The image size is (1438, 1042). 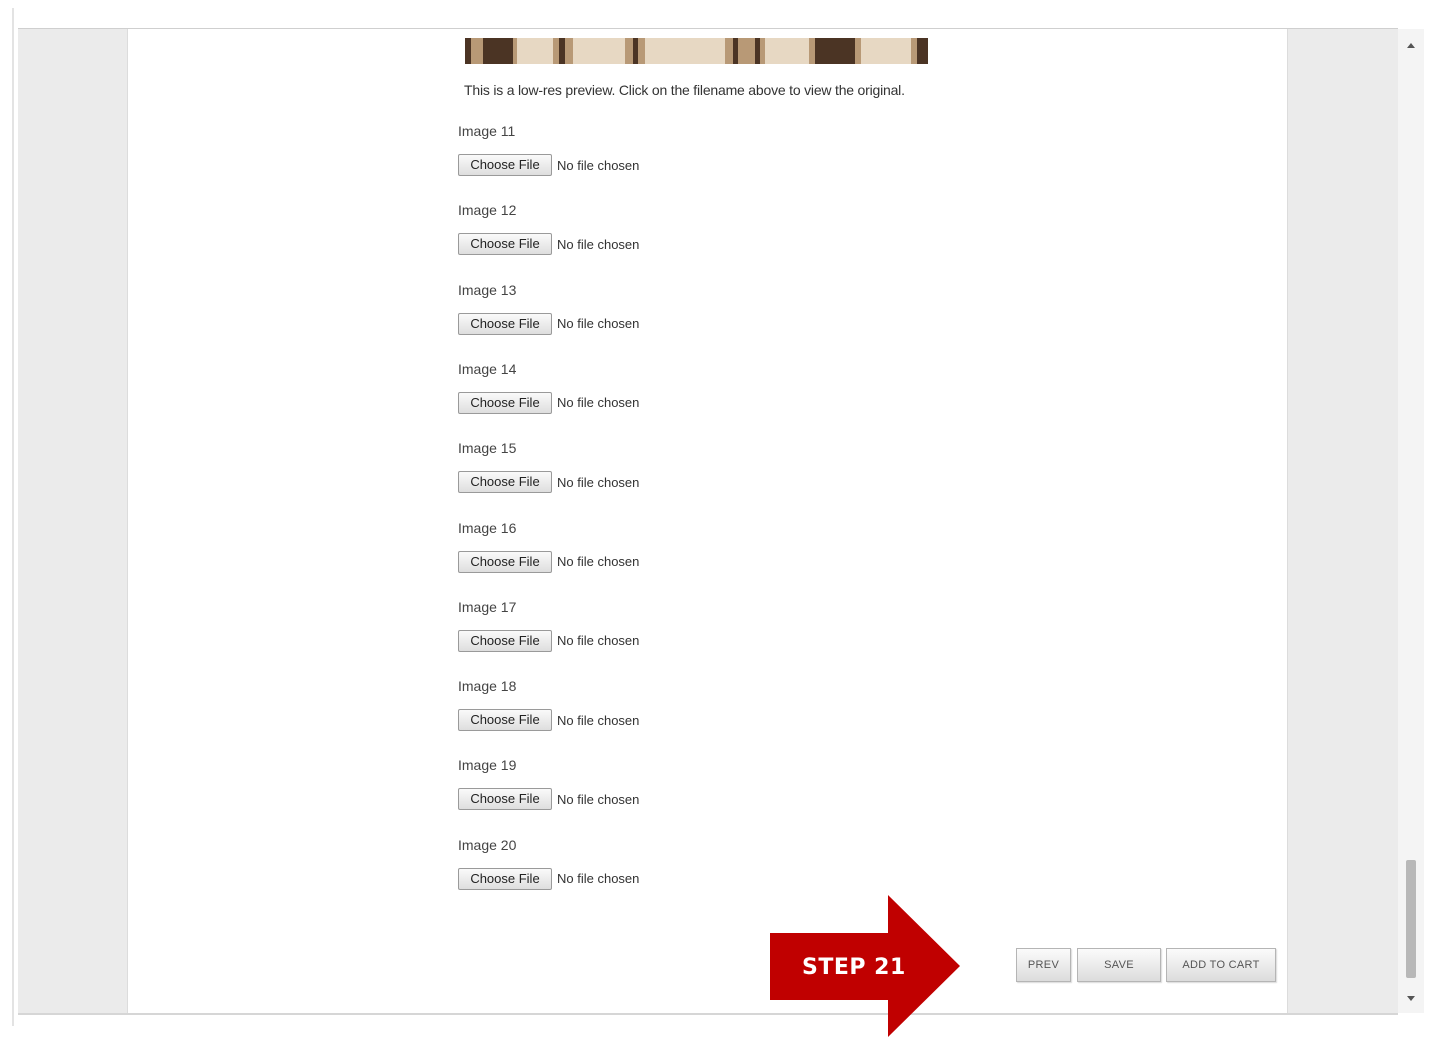 I want to click on field-label: Image 16, so click(x=487, y=527).